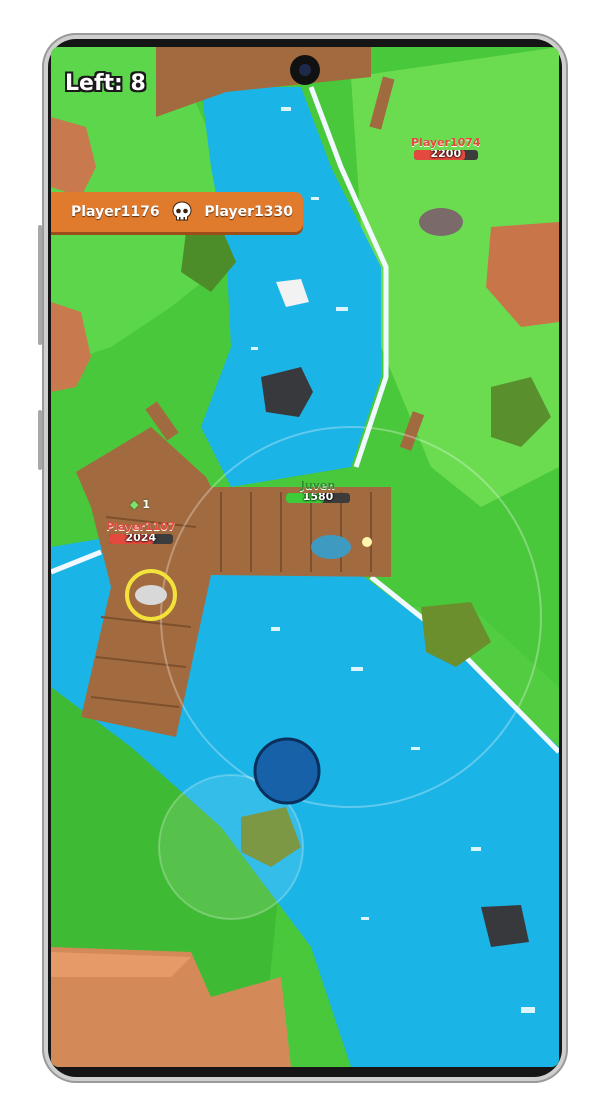 The width and height of the screenshot is (610, 1117). I want to click on player-tag-juven: Juven 1580, so click(318, 491).